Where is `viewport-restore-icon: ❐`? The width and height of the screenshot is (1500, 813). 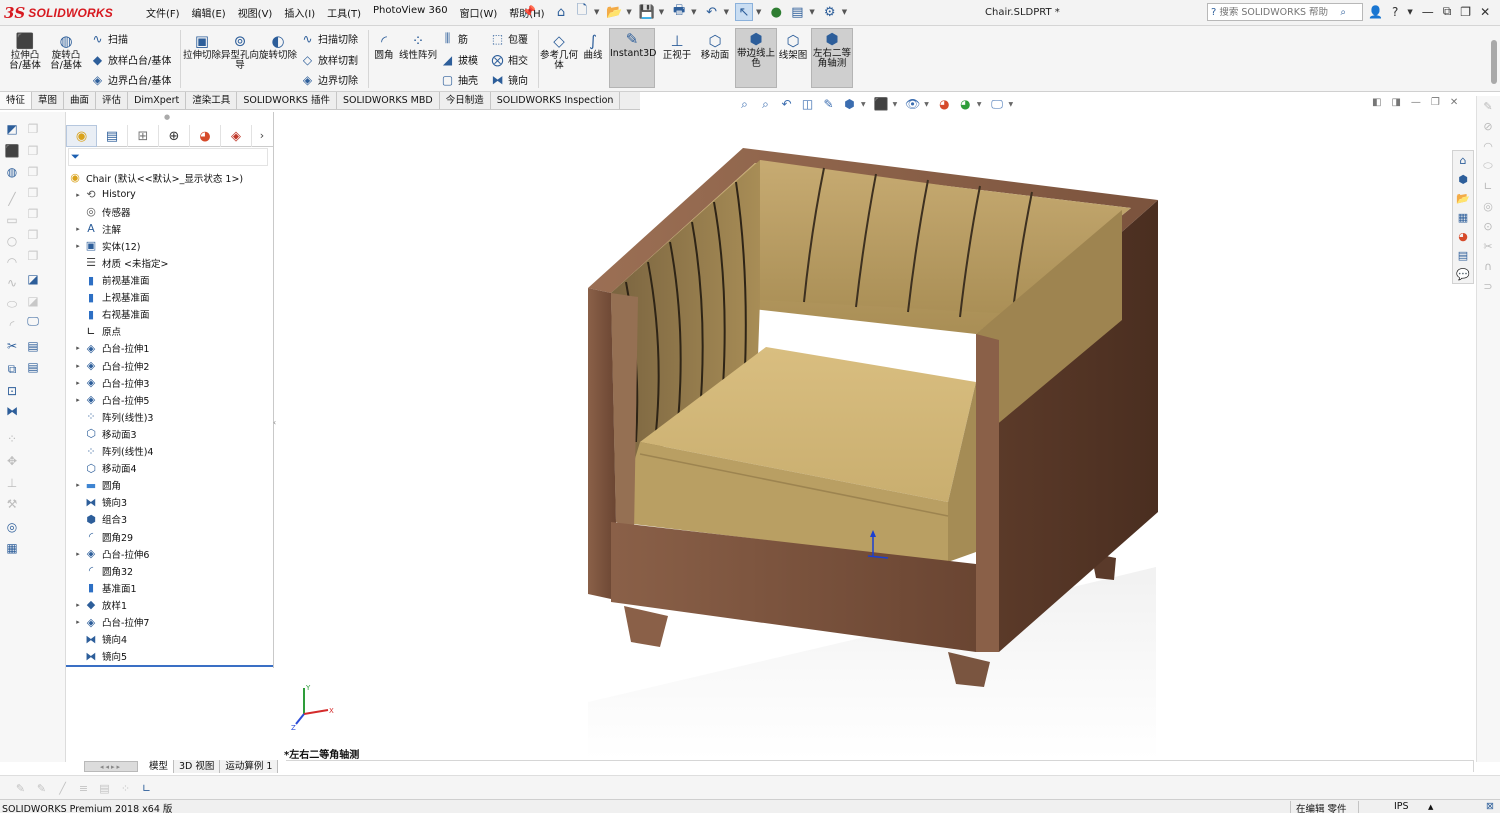
viewport-restore-icon: ❐ is located at coordinates (1435, 102).